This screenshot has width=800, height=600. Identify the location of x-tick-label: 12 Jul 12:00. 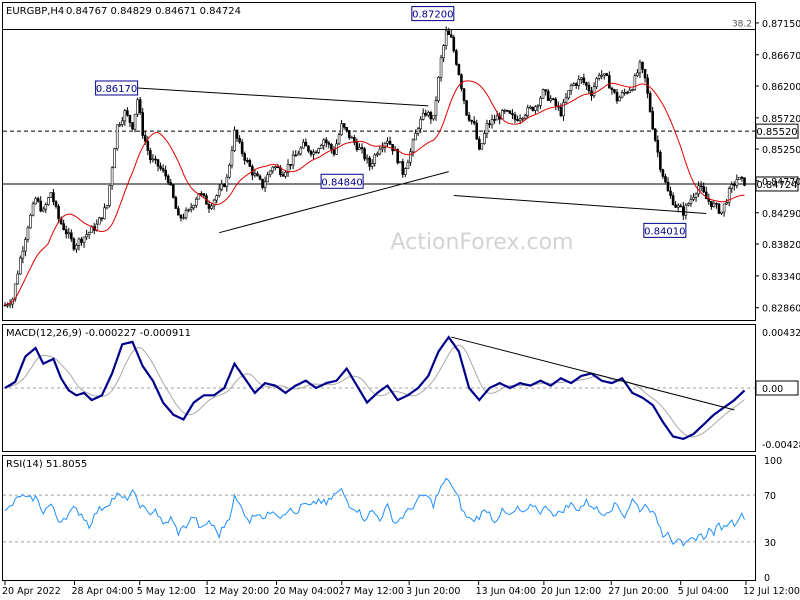
(771, 591).